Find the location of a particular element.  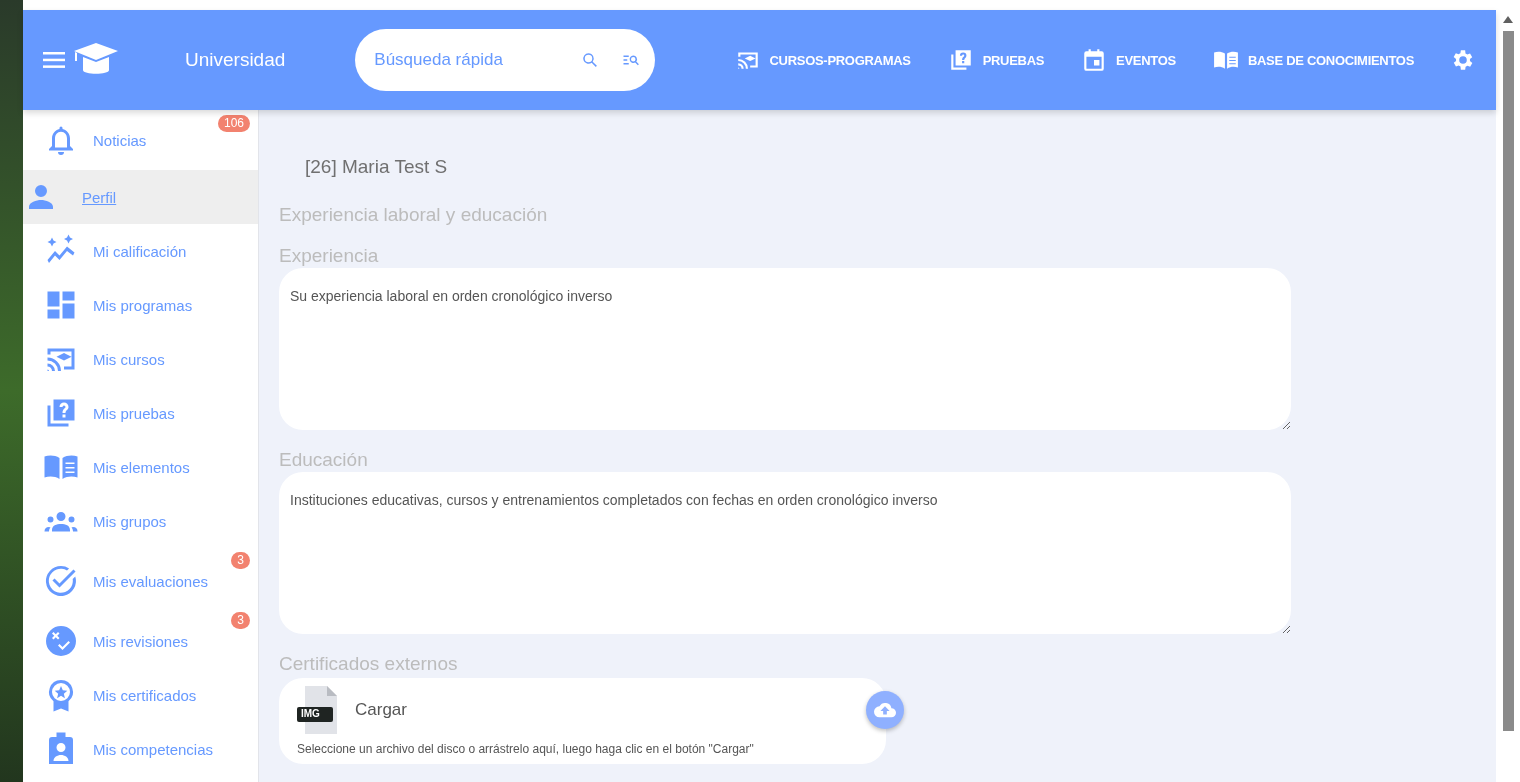

cloud-upload-icon is located at coordinates (885, 710).